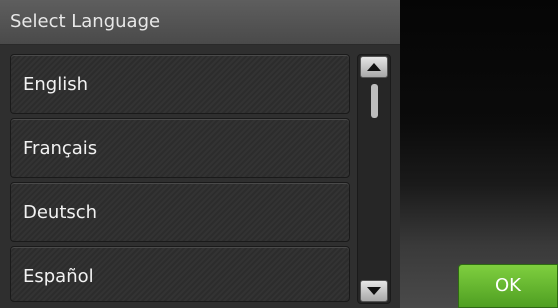 The height and width of the screenshot is (308, 558). What do you see at coordinates (180, 212) in the screenshot?
I see `language-item-deutsch: Deutsch` at bounding box center [180, 212].